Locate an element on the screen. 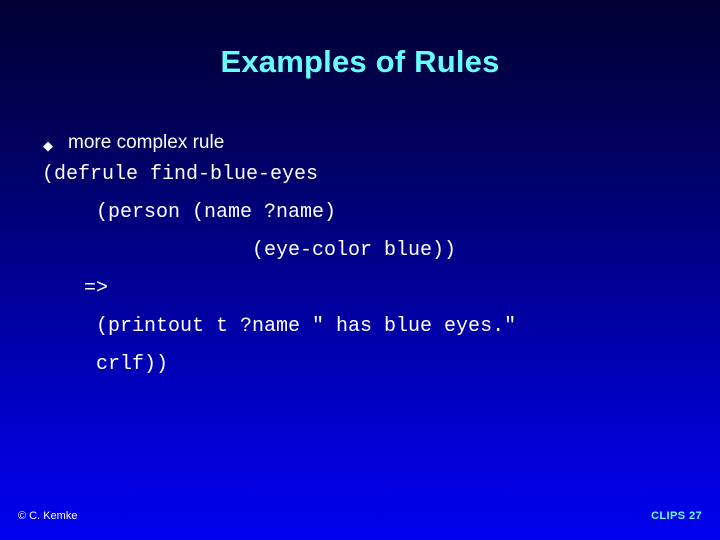 The height and width of the screenshot is (540, 720). code-line: (printout t ?name " has blue eyes." is located at coordinates (306, 326).